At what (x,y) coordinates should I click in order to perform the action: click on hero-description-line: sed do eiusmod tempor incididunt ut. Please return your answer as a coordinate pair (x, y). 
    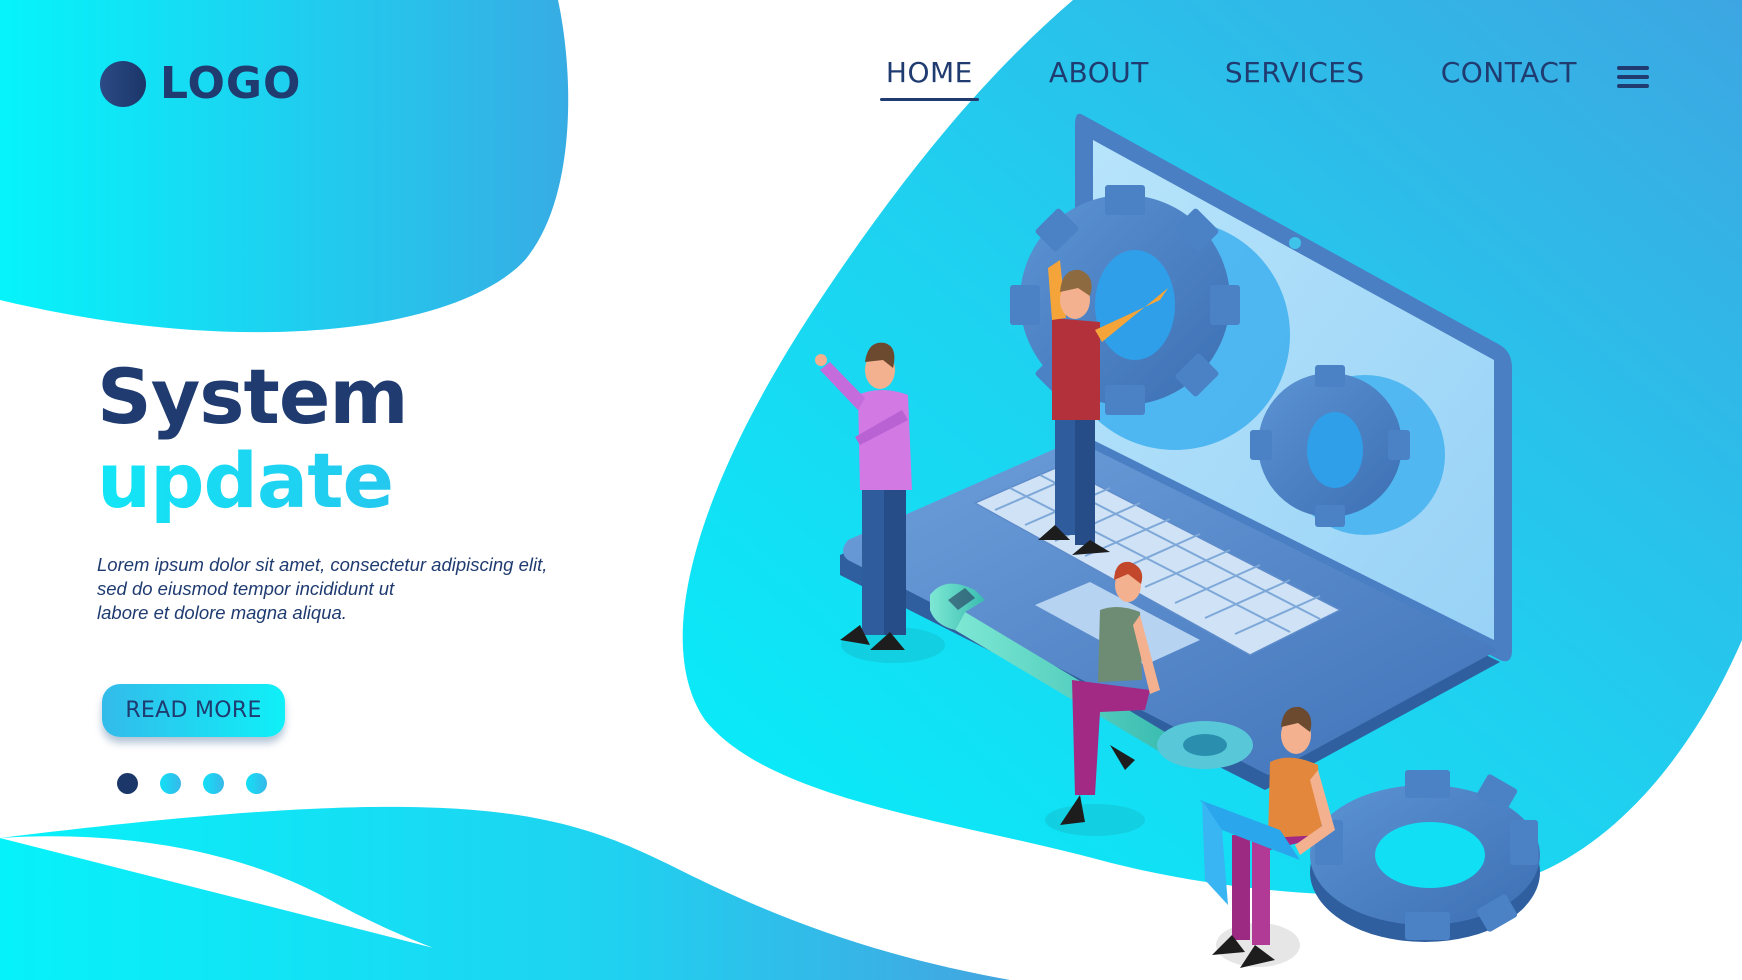
    Looking at the image, I should click on (246, 588).